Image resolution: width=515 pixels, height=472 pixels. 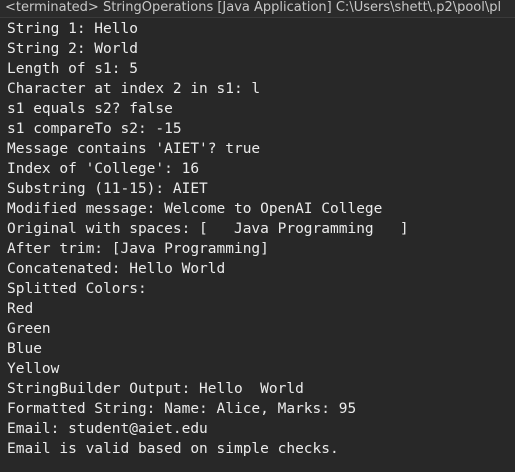 I want to click on console-line: Character at index 2 in s1: l, so click(x=134, y=89).